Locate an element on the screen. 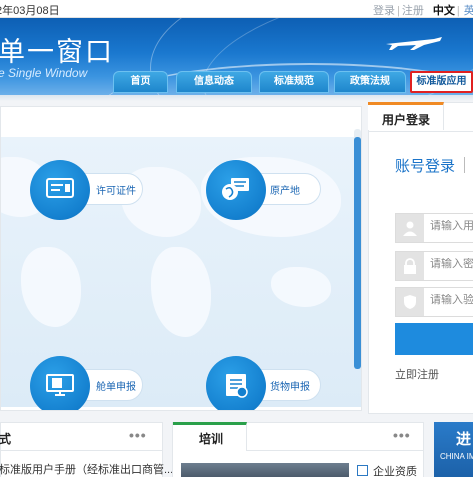  tab-user-login: 用户登录 is located at coordinates (406, 116).